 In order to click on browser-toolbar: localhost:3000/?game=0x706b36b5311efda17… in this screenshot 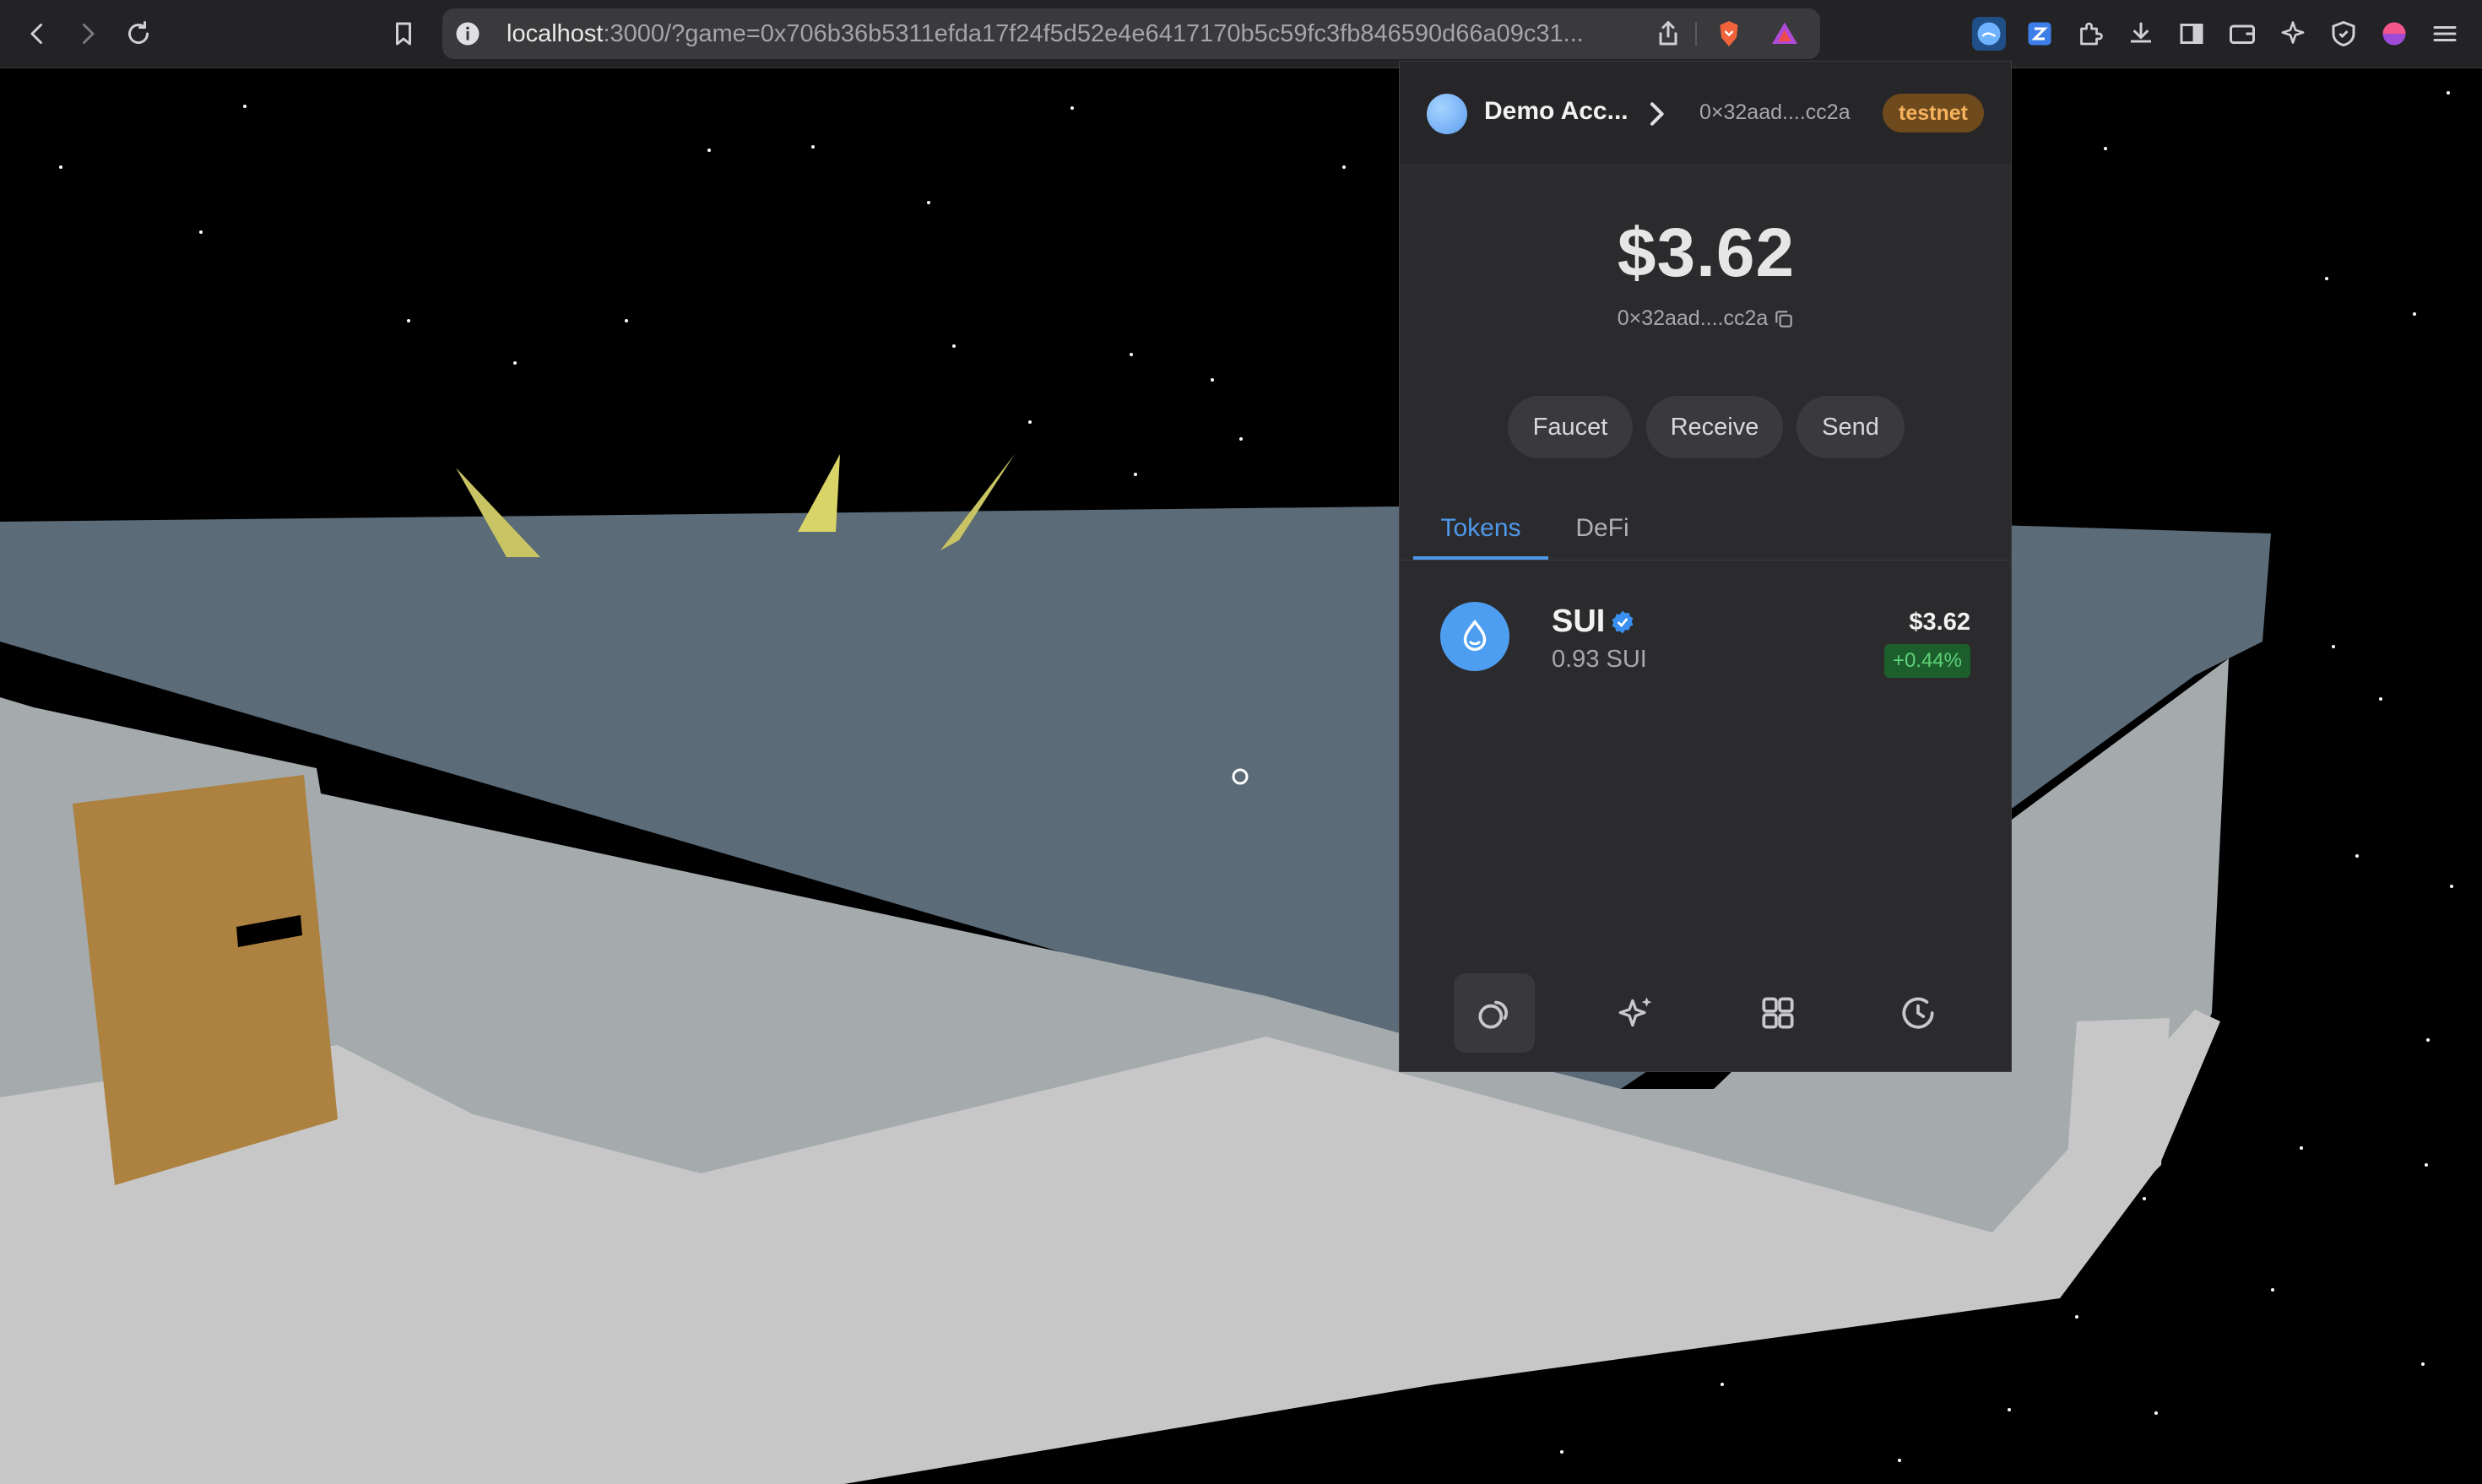, I will do `click(1241, 34)`.